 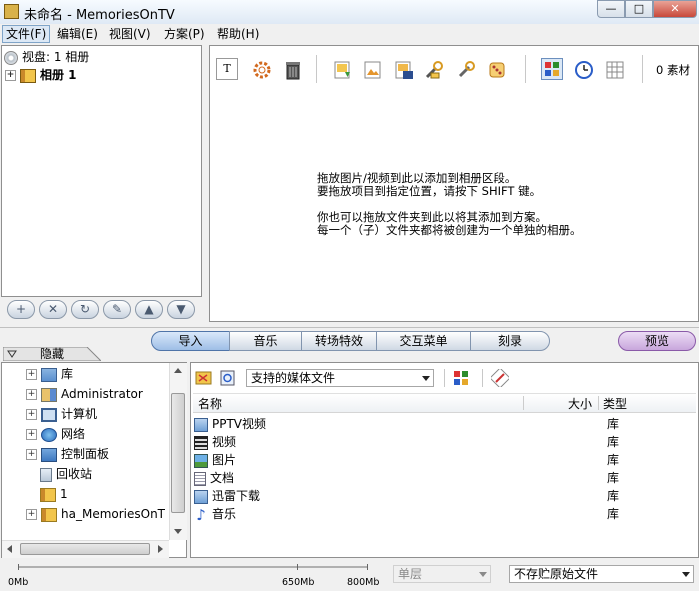 What do you see at coordinates (510, 341) in the screenshot?
I see `tab-burn: 刻录` at bounding box center [510, 341].